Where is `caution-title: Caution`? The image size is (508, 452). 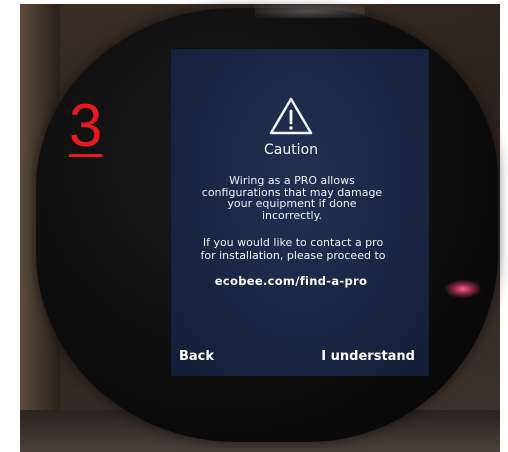 caution-title: Caution is located at coordinates (291, 150).